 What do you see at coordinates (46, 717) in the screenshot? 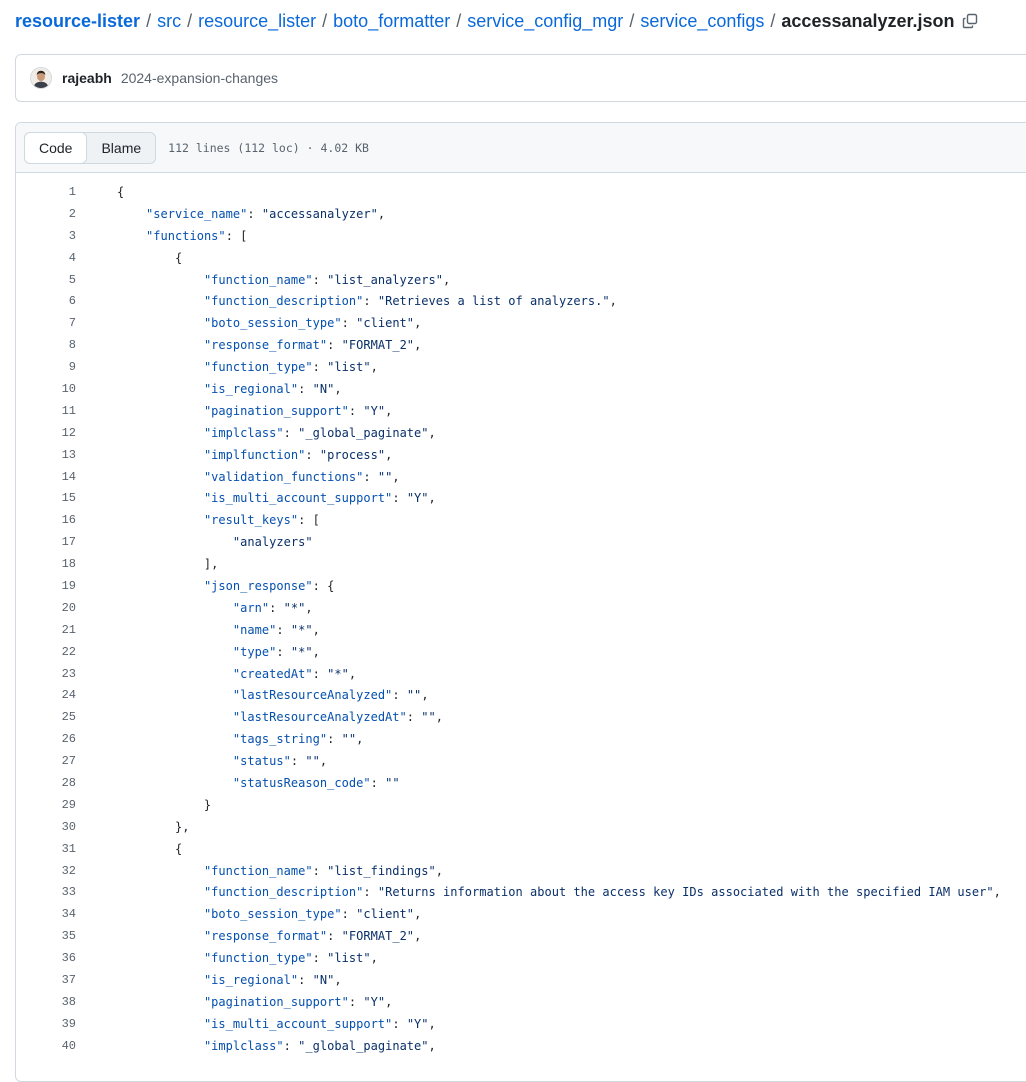
I see `line-number: 25` at bounding box center [46, 717].